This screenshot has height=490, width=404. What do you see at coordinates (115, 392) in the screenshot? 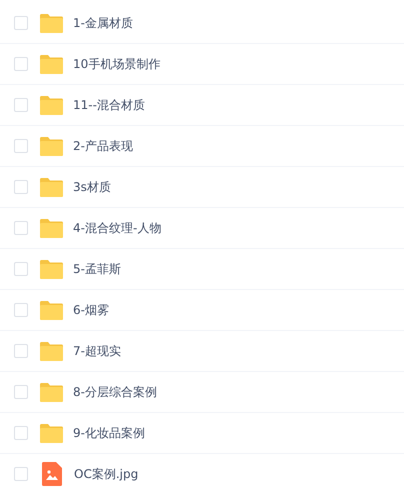
I see `file-name: 8-分层综合案例` at bounding box center [115, 392].